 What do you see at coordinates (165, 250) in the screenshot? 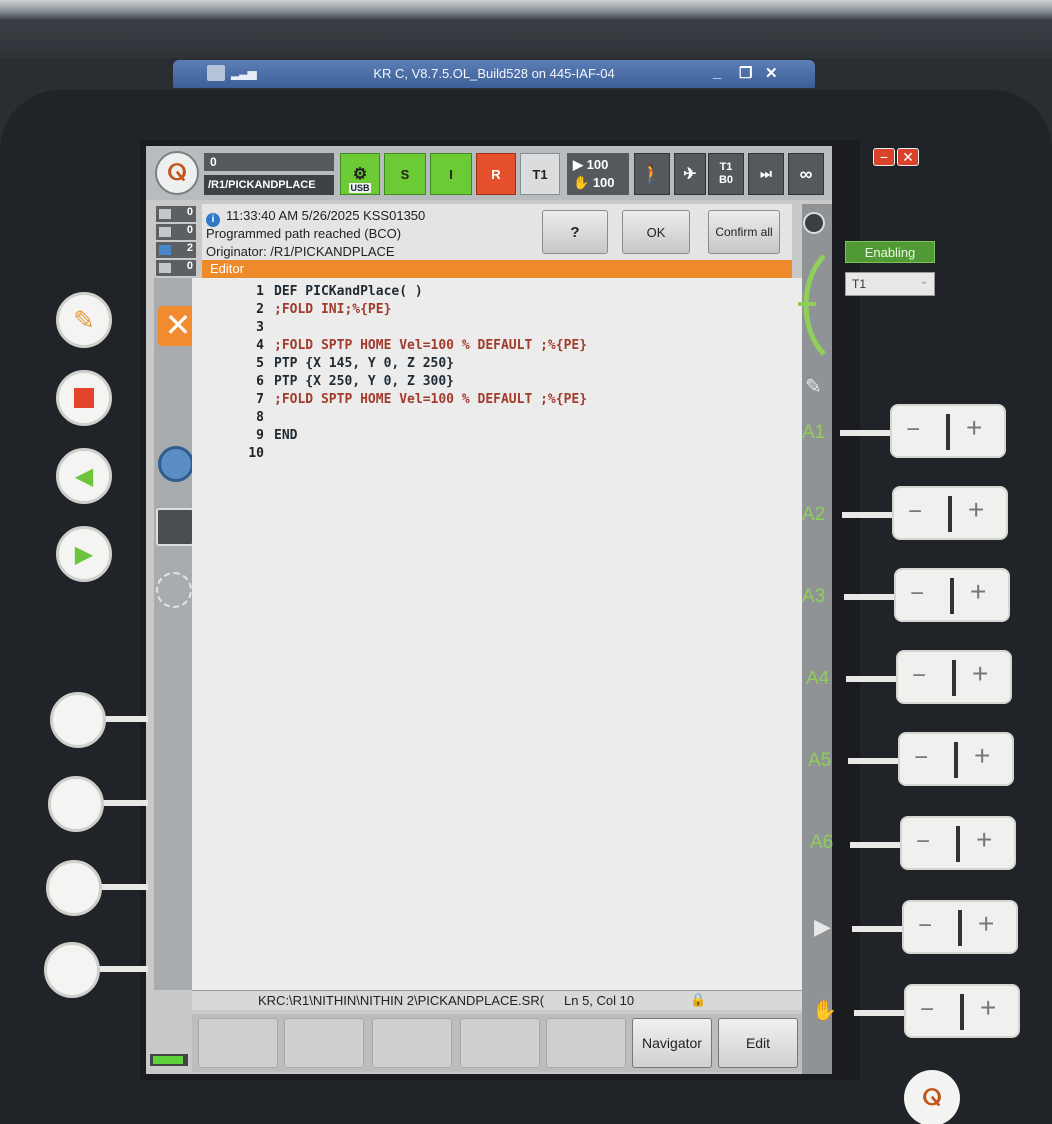
I see `info-counter-icon` at bounding box center [165, 250].